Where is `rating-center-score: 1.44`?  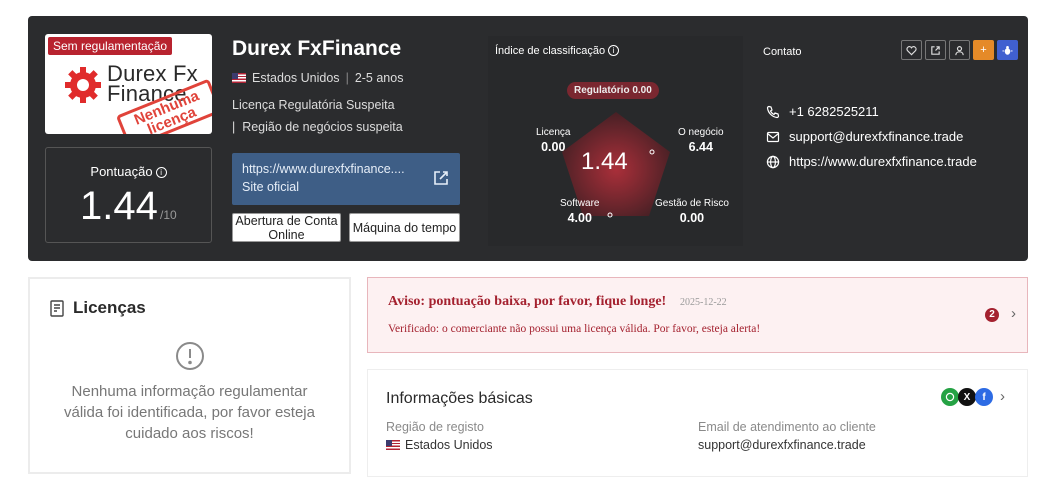
rating-center-score: 1.44 is located at coordinates (604, 161).